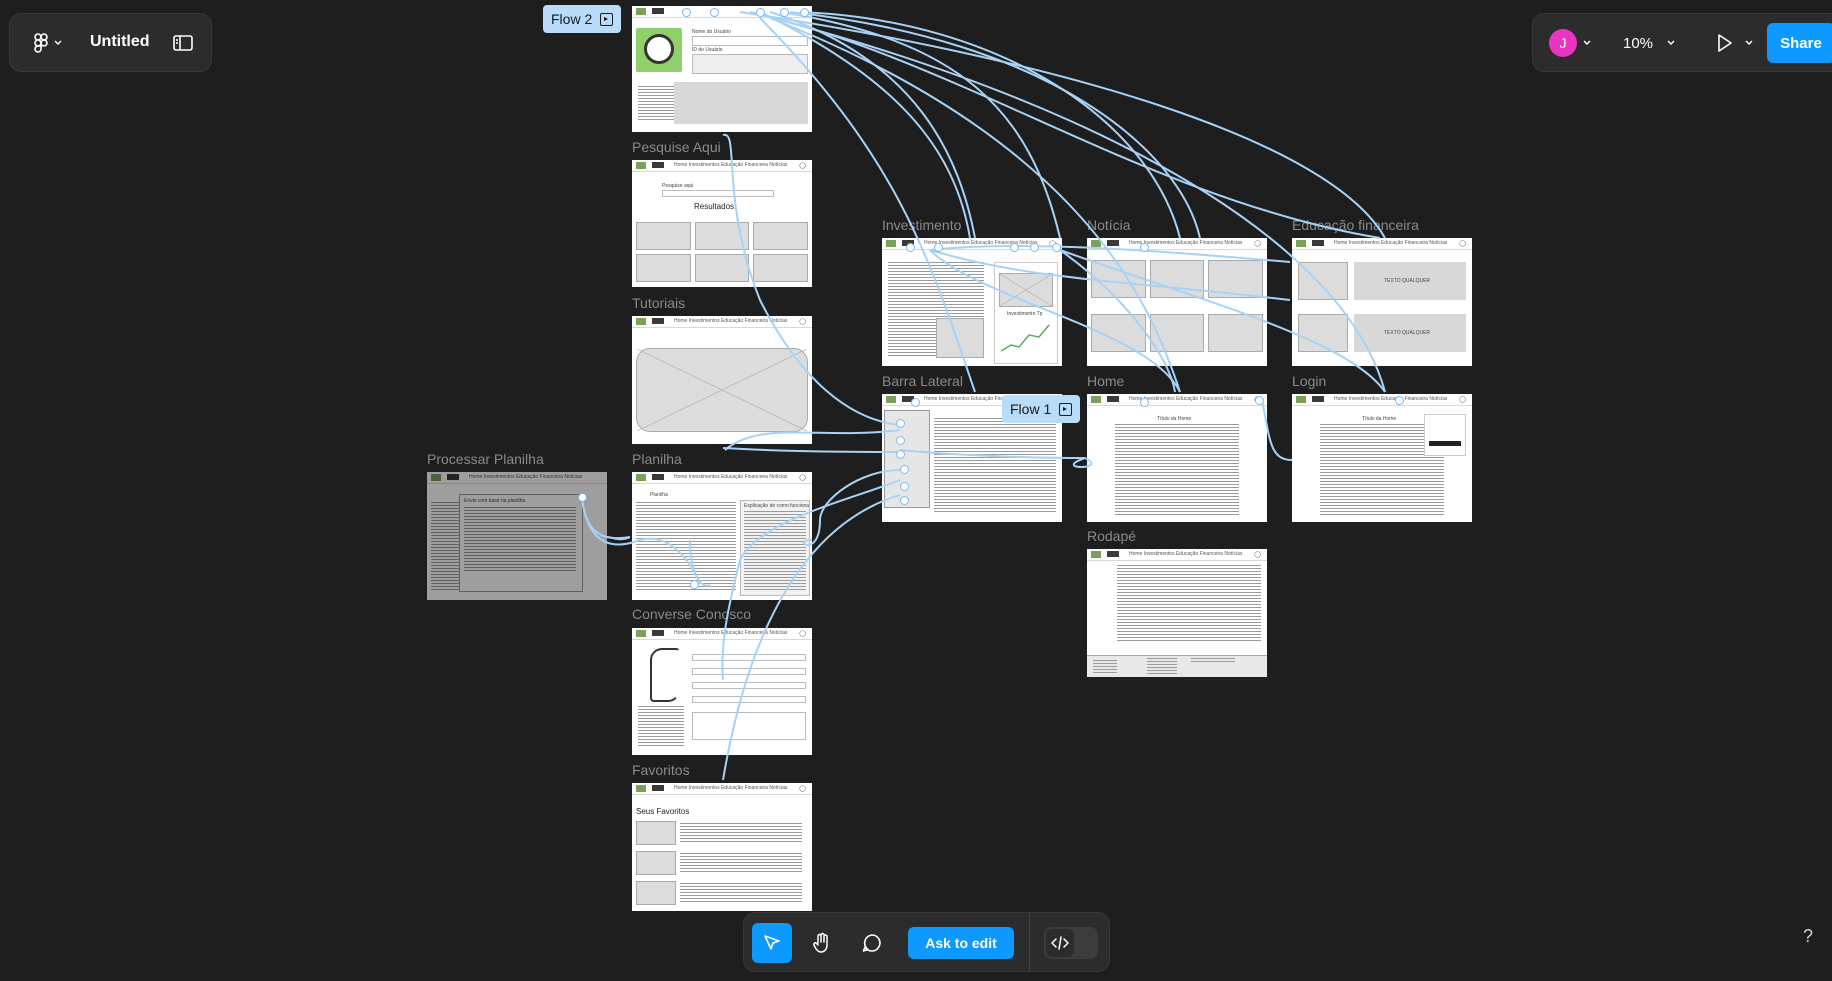  Describe the element at coordinates (1445, 435) in the screenshot. I see `login-popup` at that location.